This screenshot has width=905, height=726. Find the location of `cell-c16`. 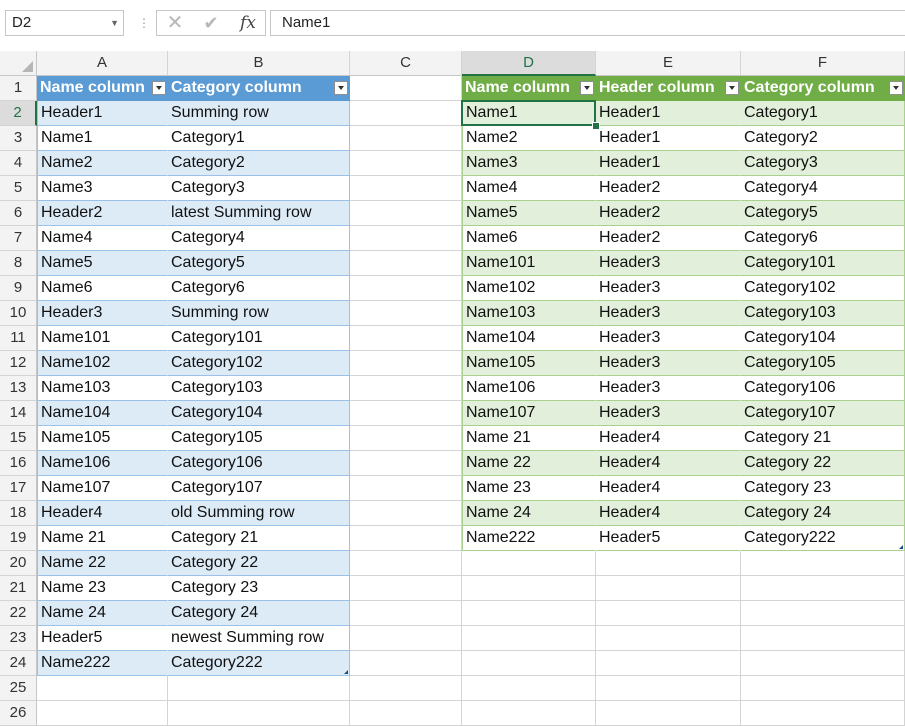

cell-c16 is located at coordinates (406, 463).